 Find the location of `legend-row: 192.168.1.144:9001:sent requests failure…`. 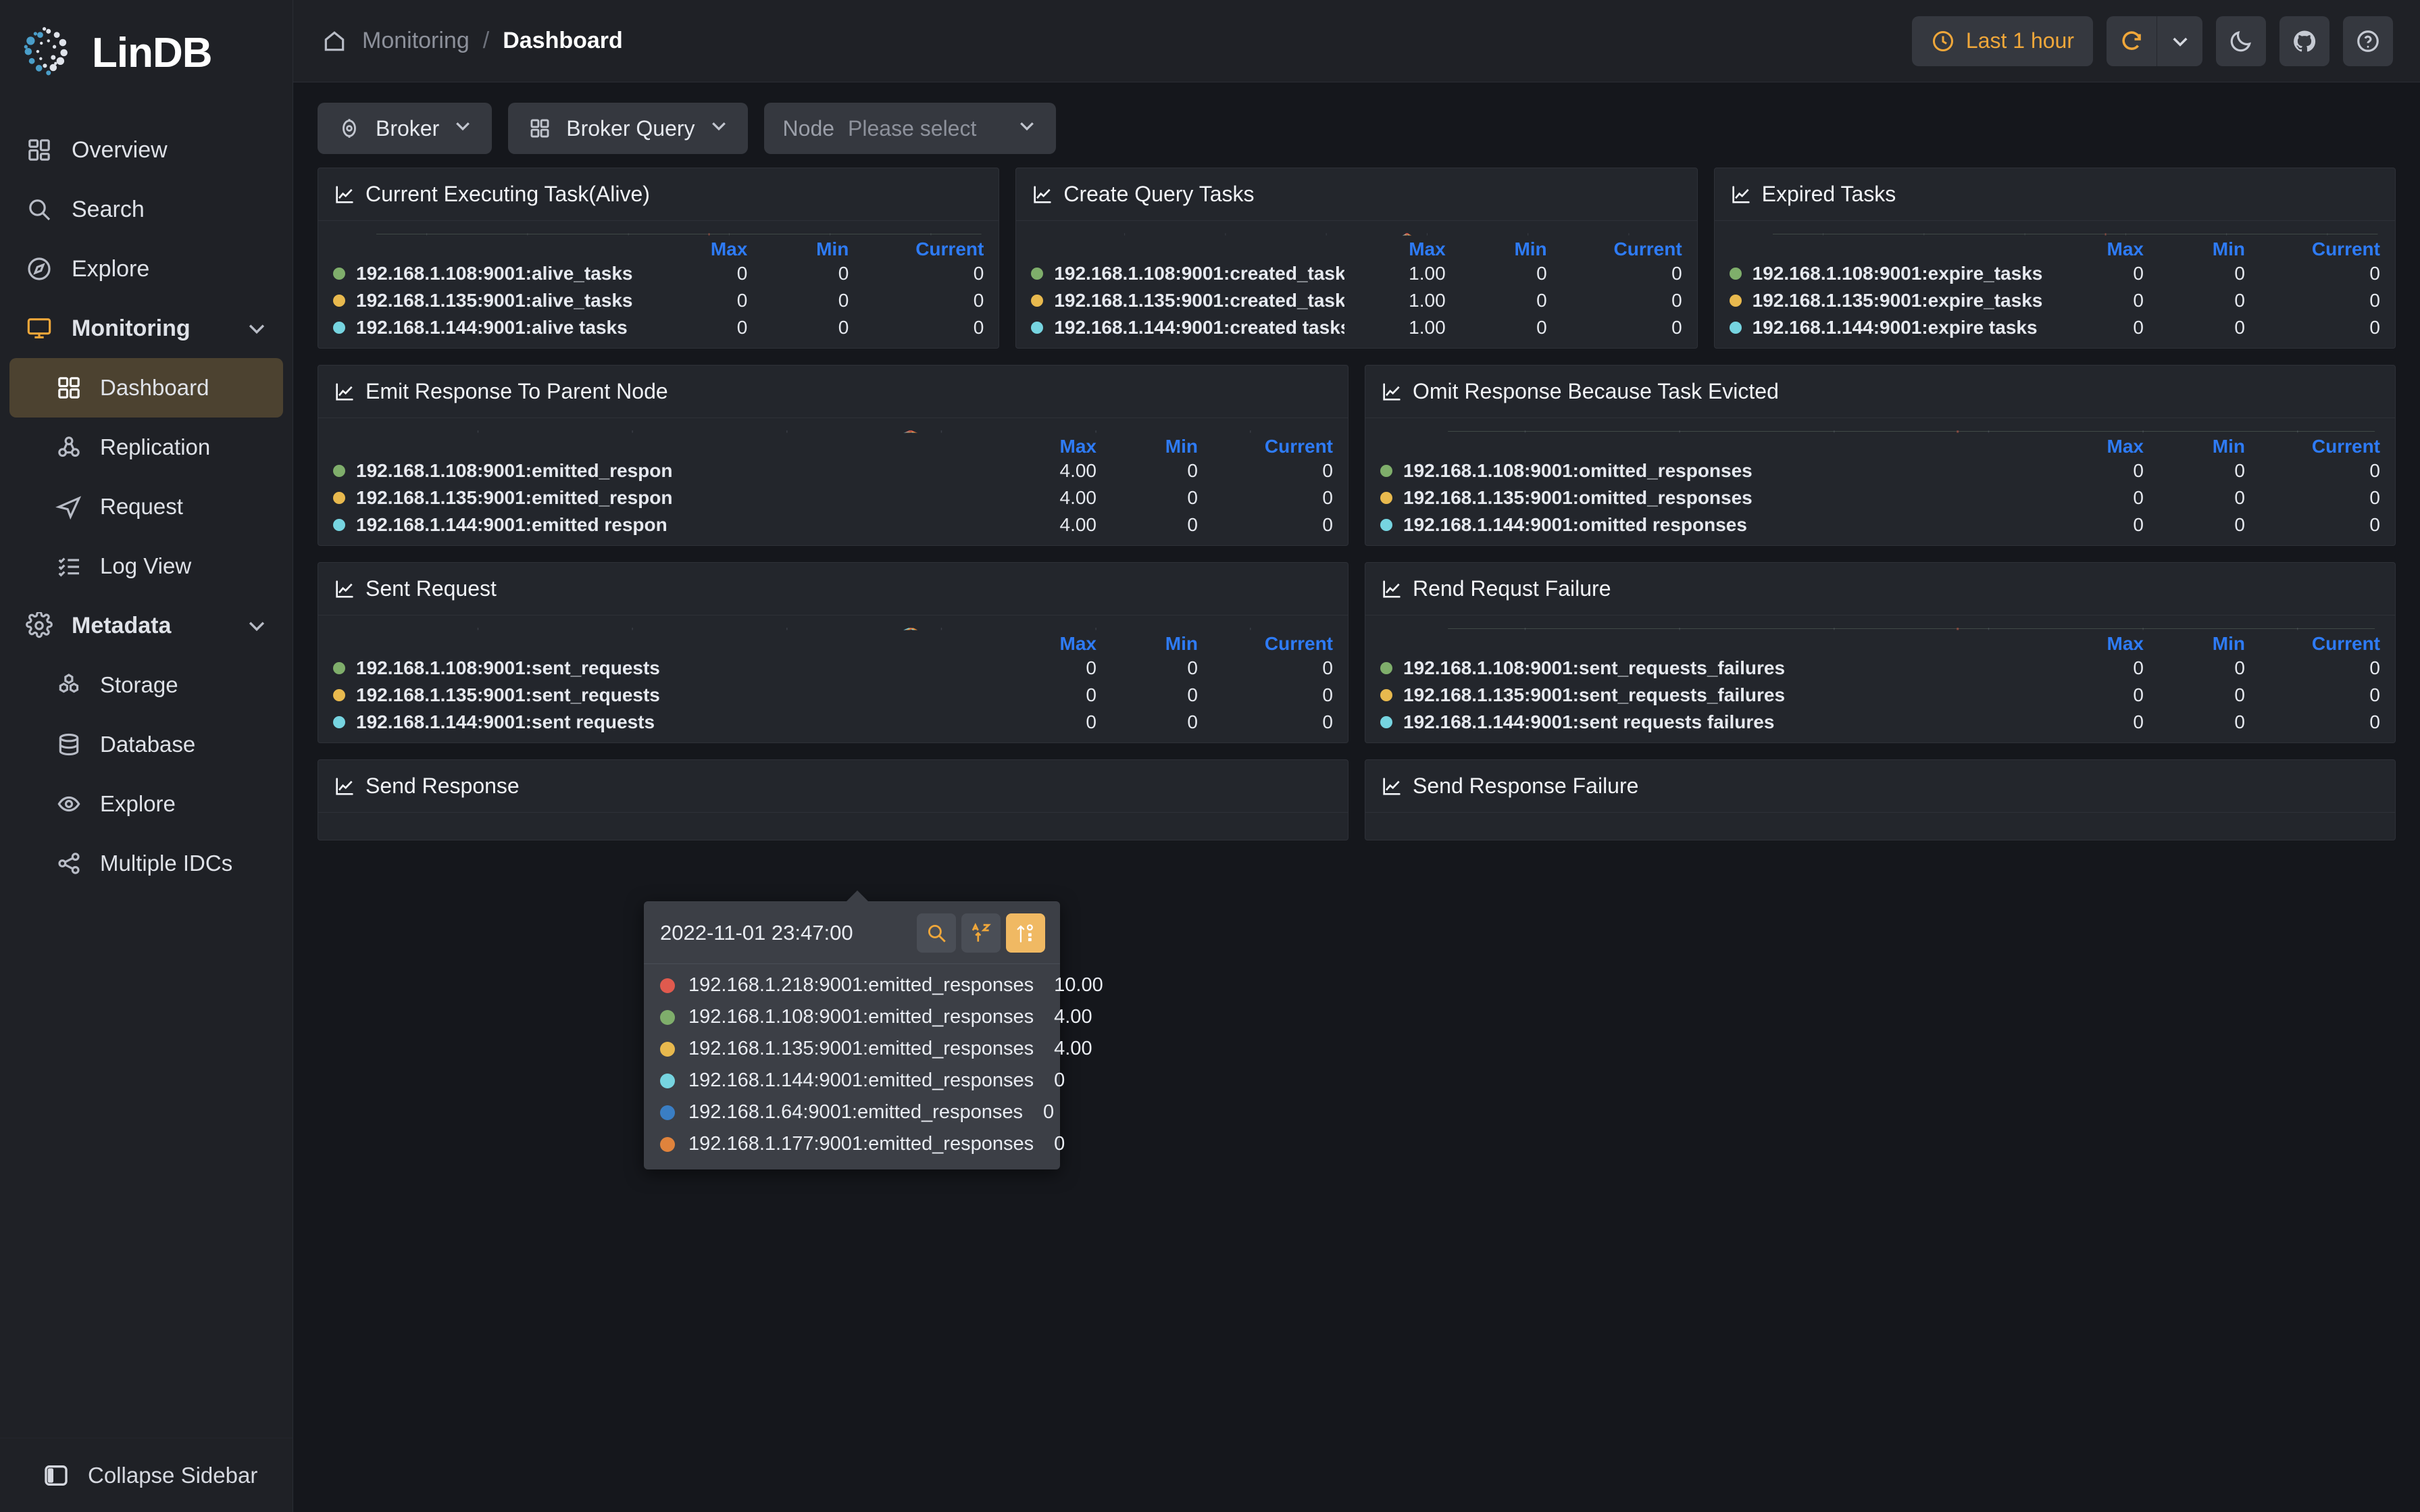

legend-row: 192.168.1.144:9001:sent requests failure… is located at coordinates (1880, 723).